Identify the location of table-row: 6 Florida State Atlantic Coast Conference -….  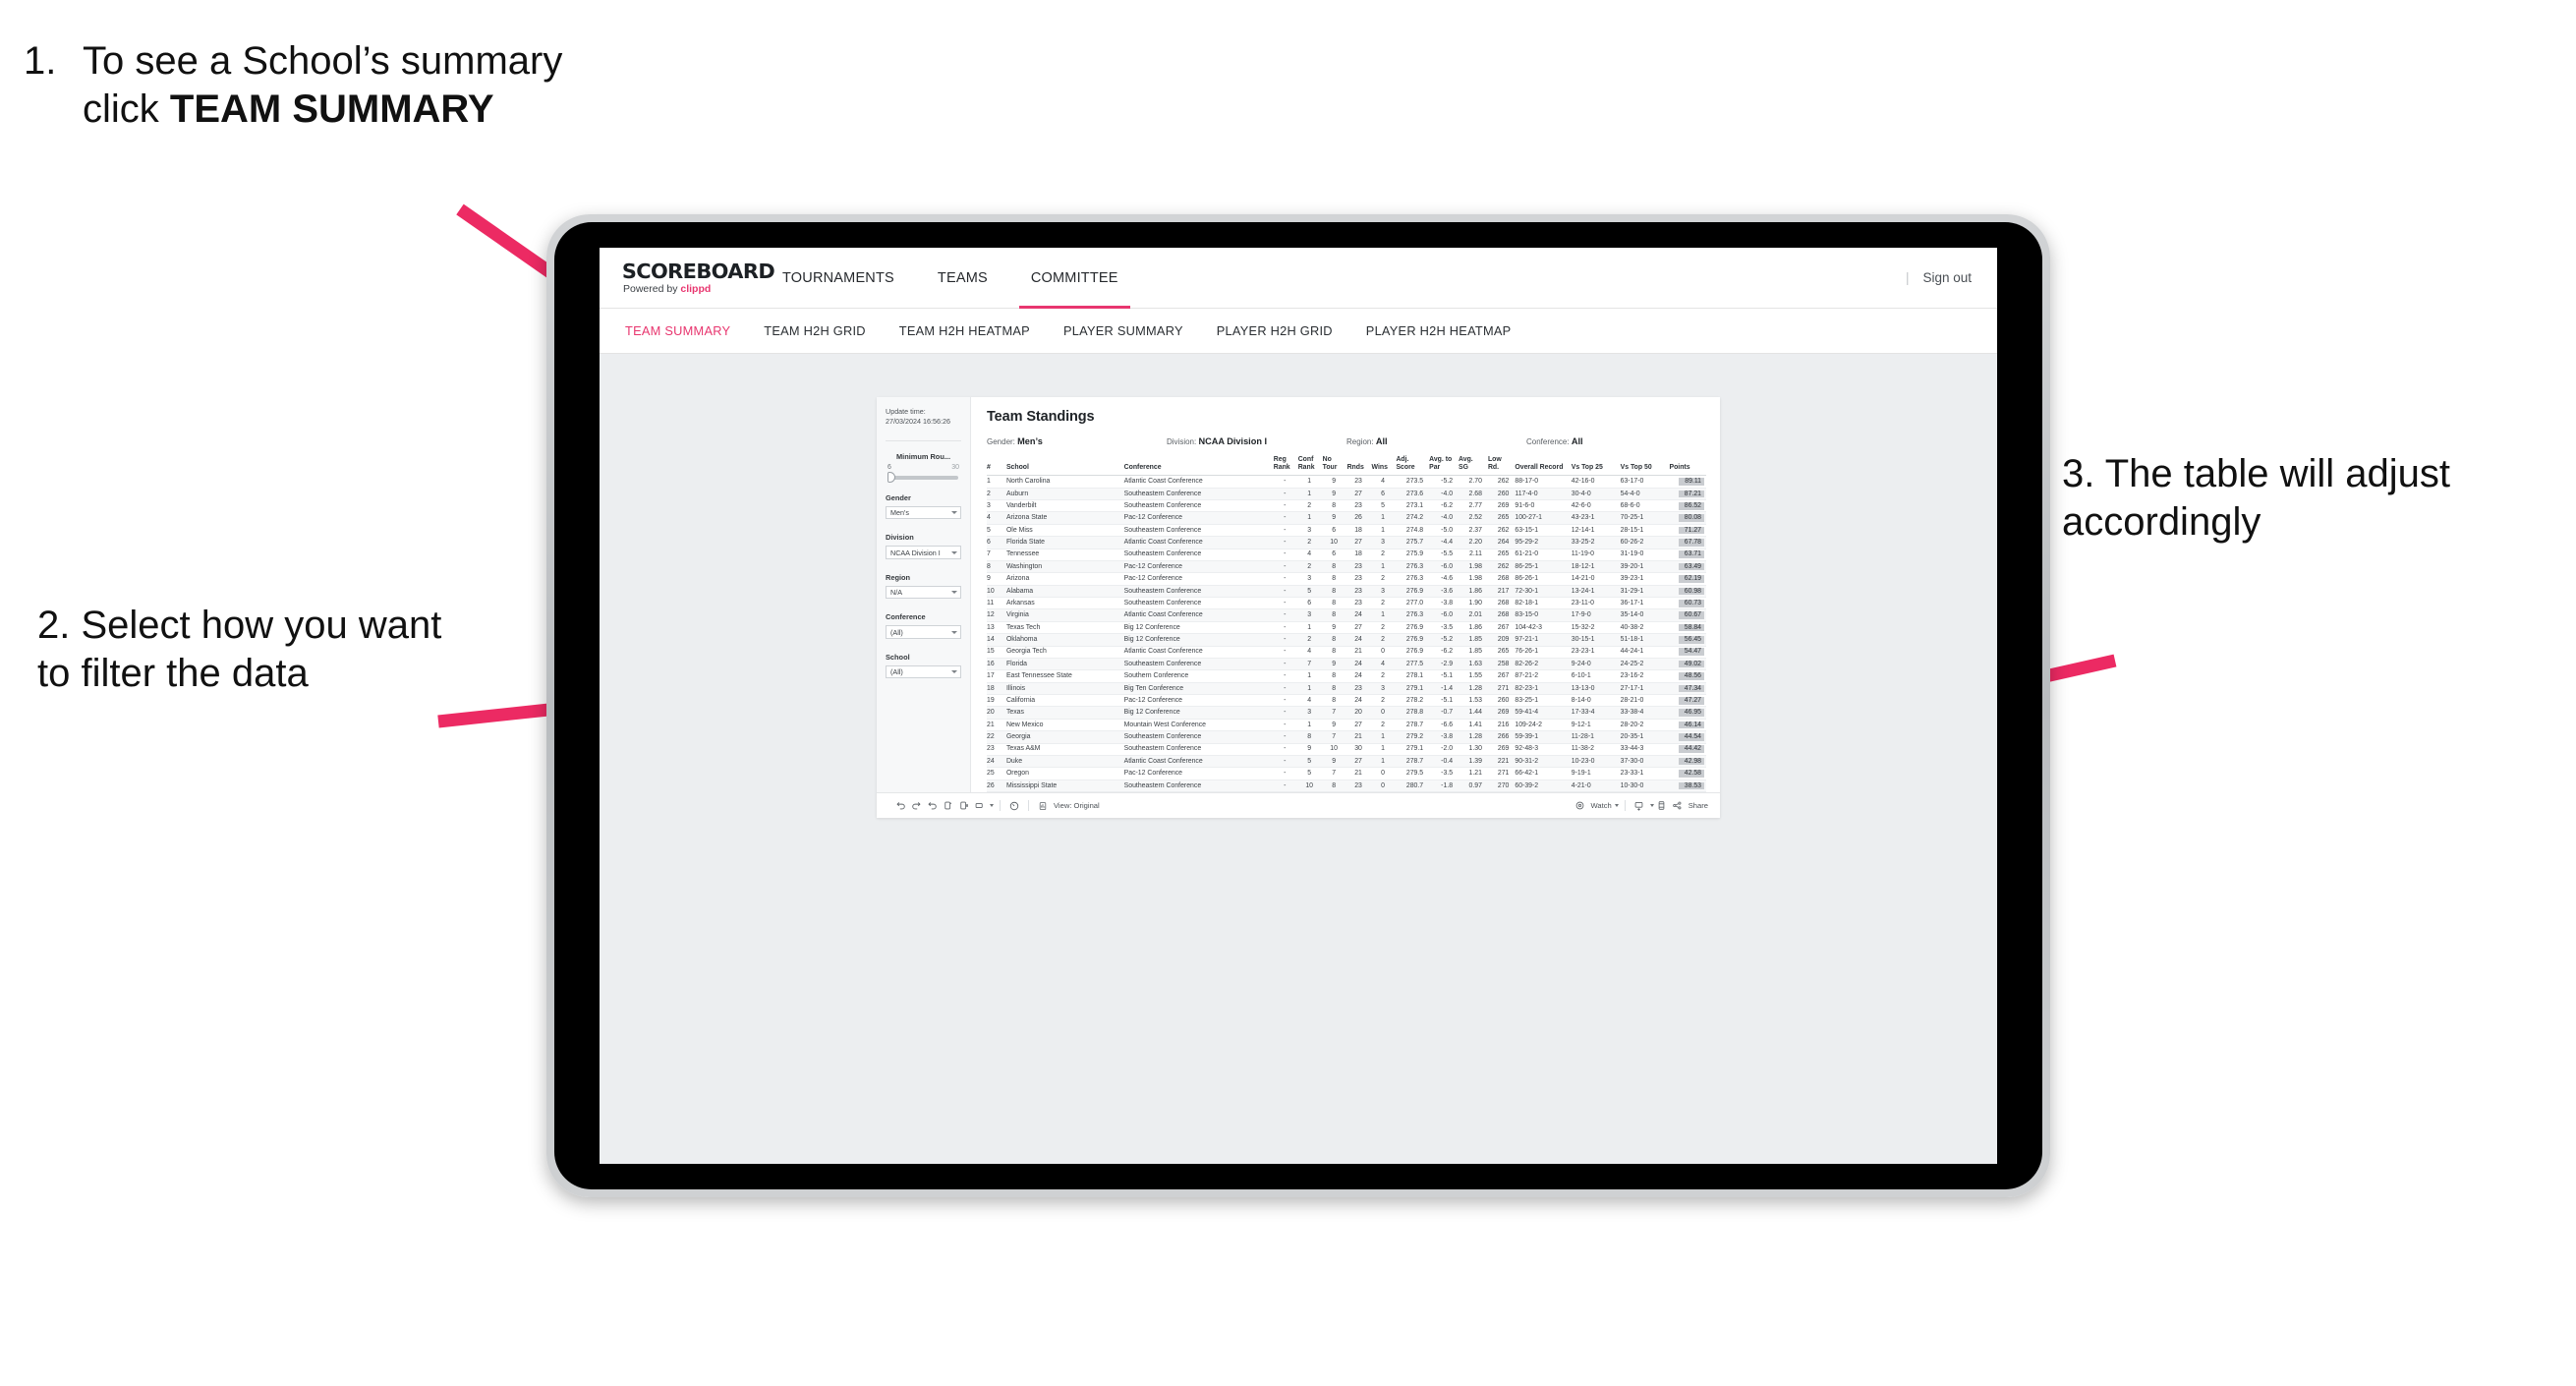
(1347, 543).